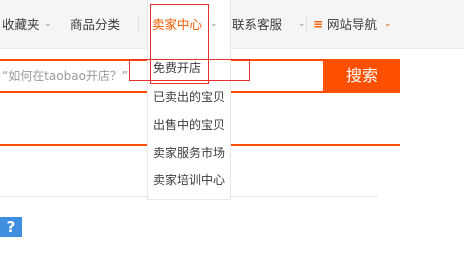 The image size is (464, 270). What do you see at coordinates (189, 97) in the screenshot?
I see `menu-item-sold-items: 已卖出的宝贝` at bounding box center [189, 97].